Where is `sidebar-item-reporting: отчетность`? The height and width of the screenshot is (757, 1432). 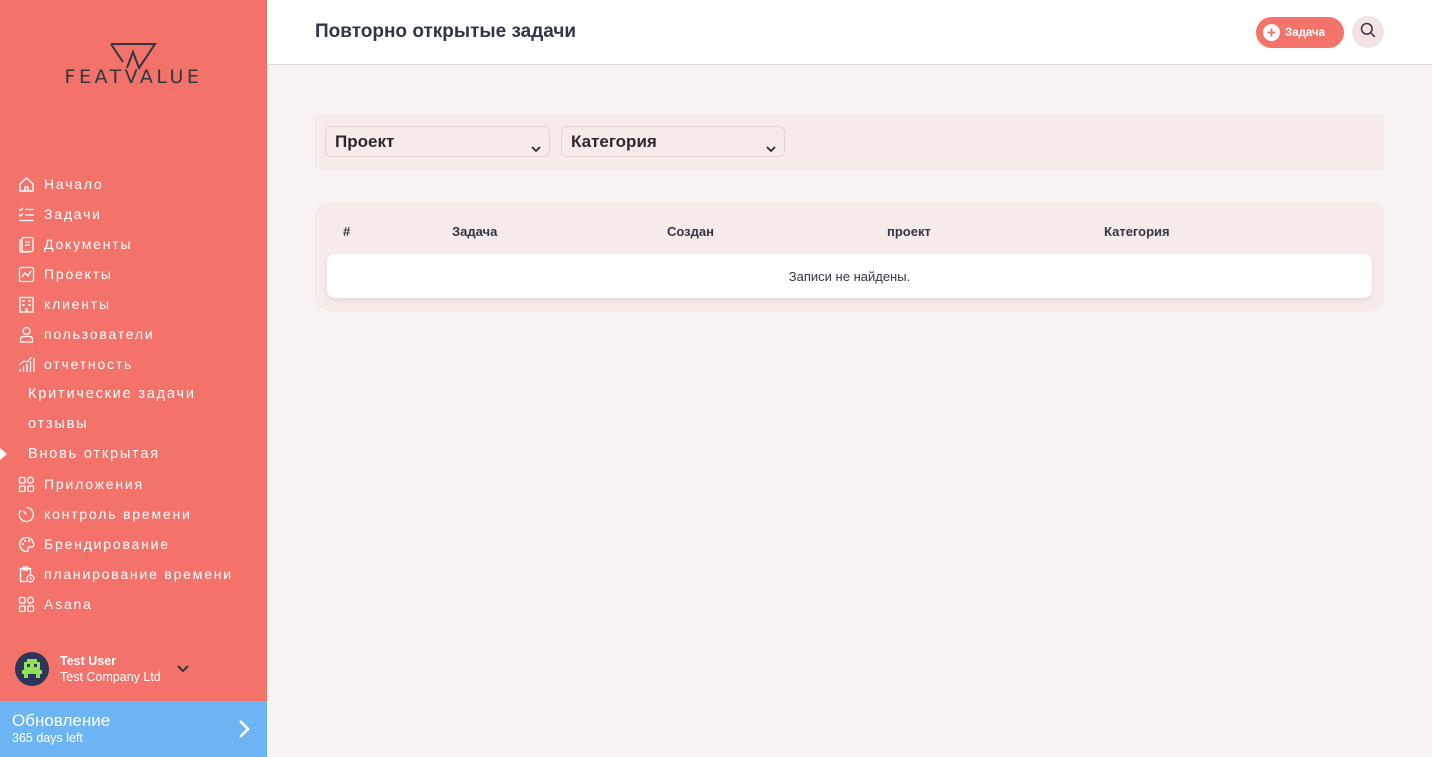
sidebar-item-reporting: отчетность is located at coordinates (133, 364).